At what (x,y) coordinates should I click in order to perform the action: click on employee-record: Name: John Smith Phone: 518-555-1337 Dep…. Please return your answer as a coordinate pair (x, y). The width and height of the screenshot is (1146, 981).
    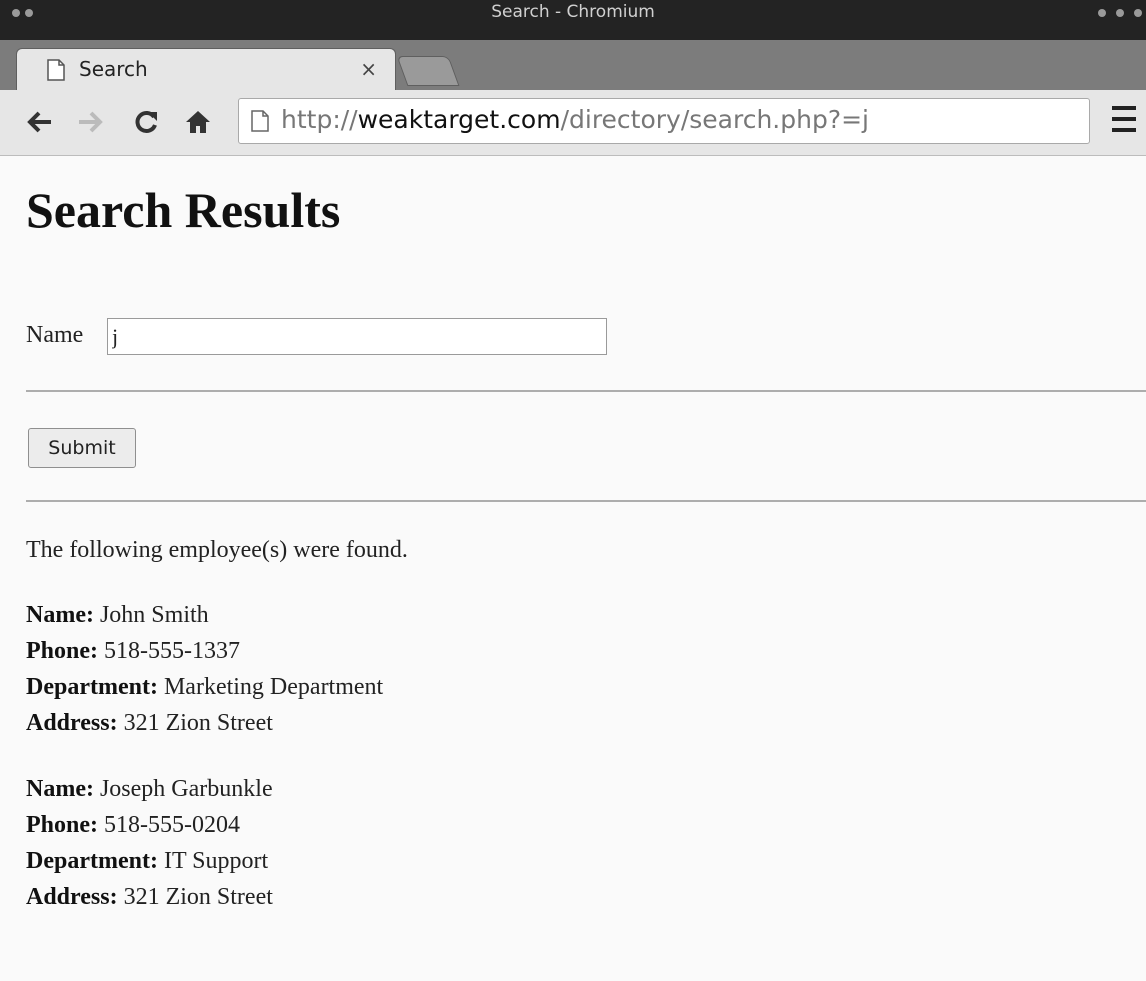
    Looking at the image, I should click on (204, 669).